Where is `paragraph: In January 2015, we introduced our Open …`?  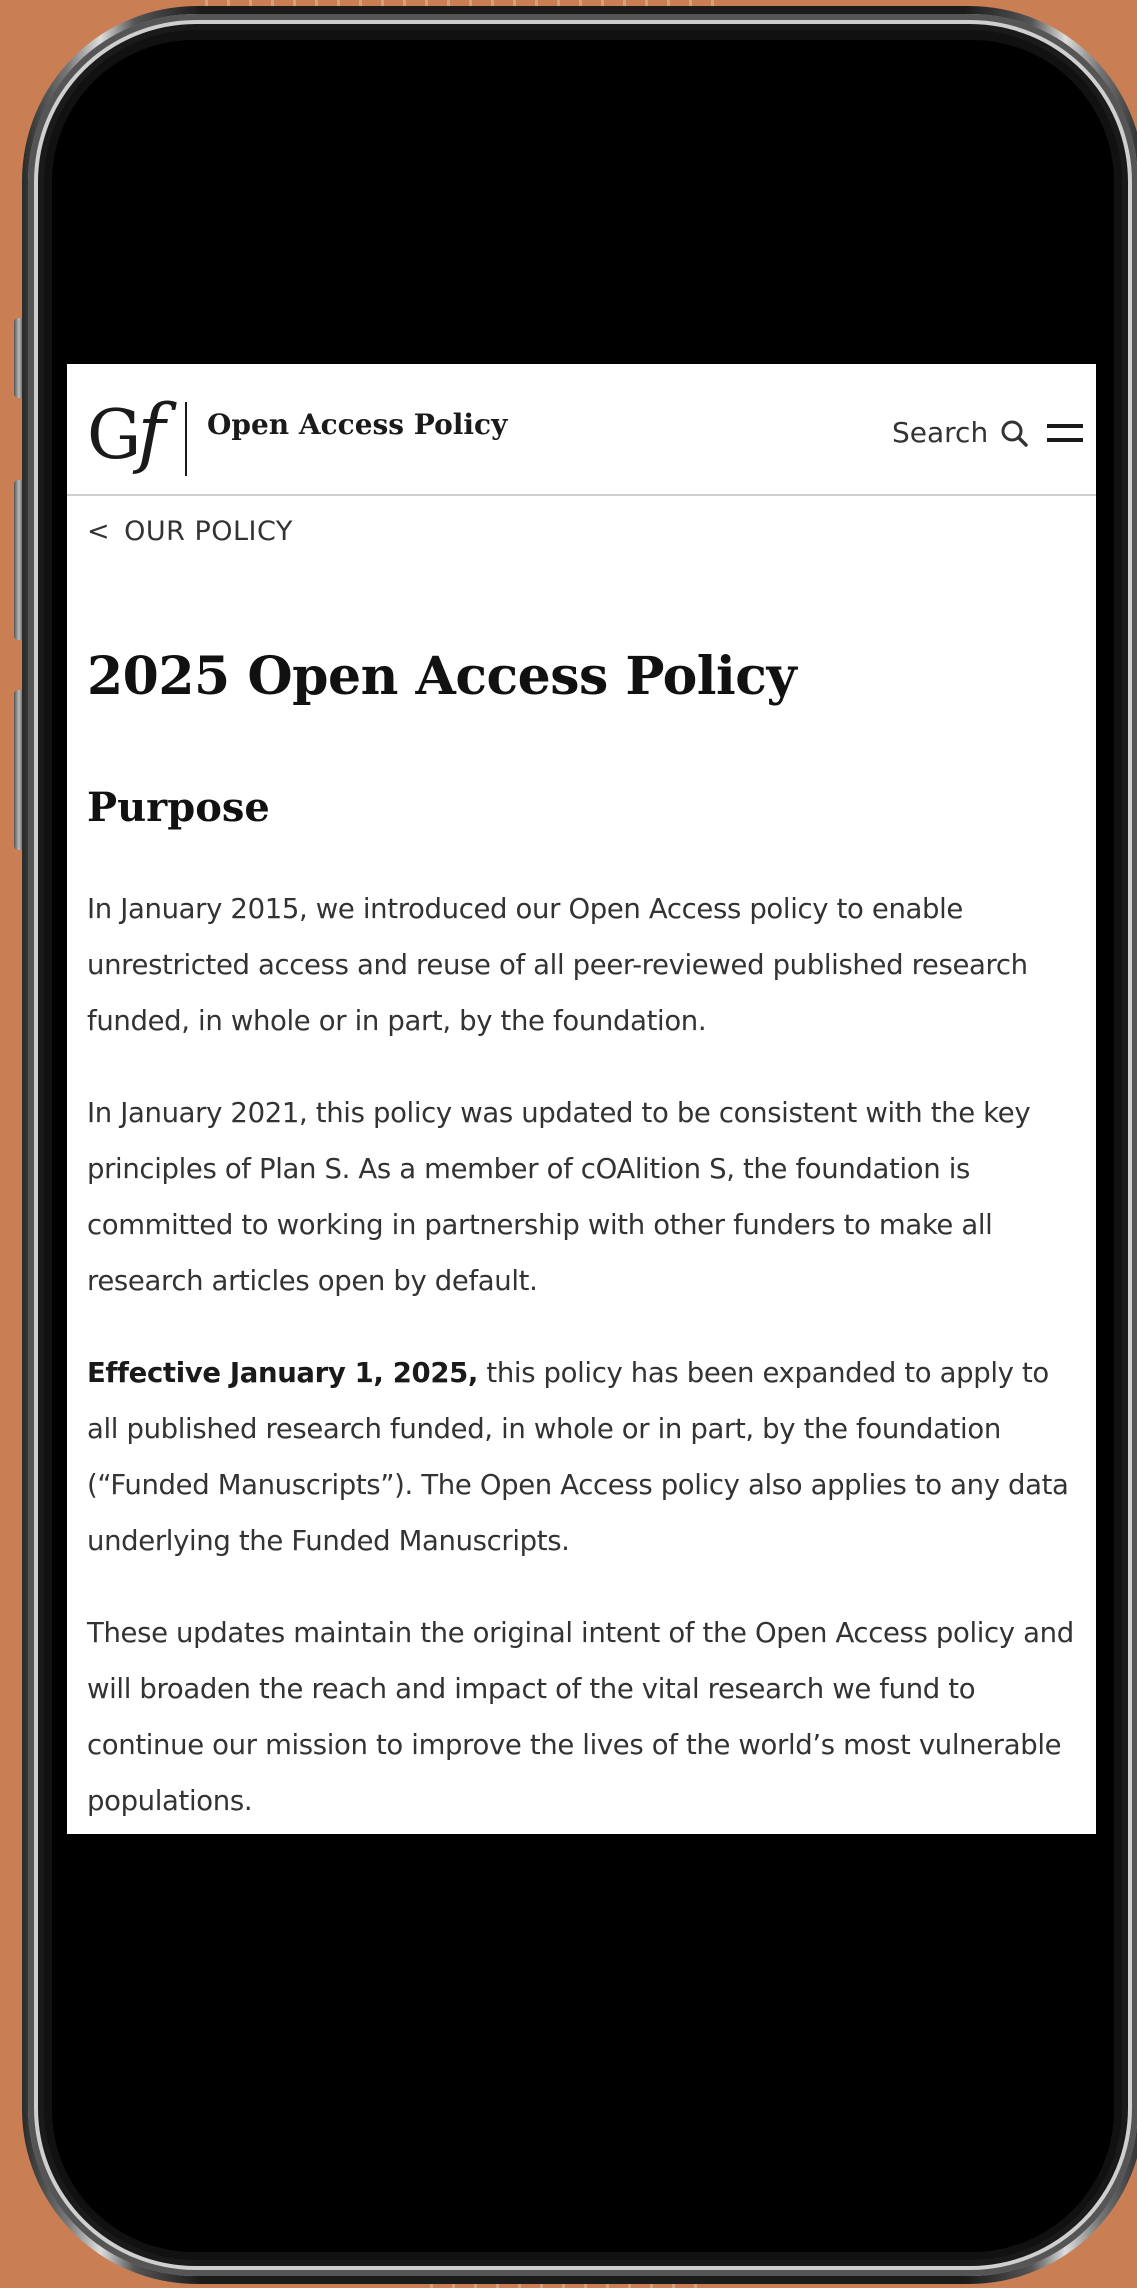
paragraph: In January 2015, we introduced our Open … is located at coordinates (557, 965).